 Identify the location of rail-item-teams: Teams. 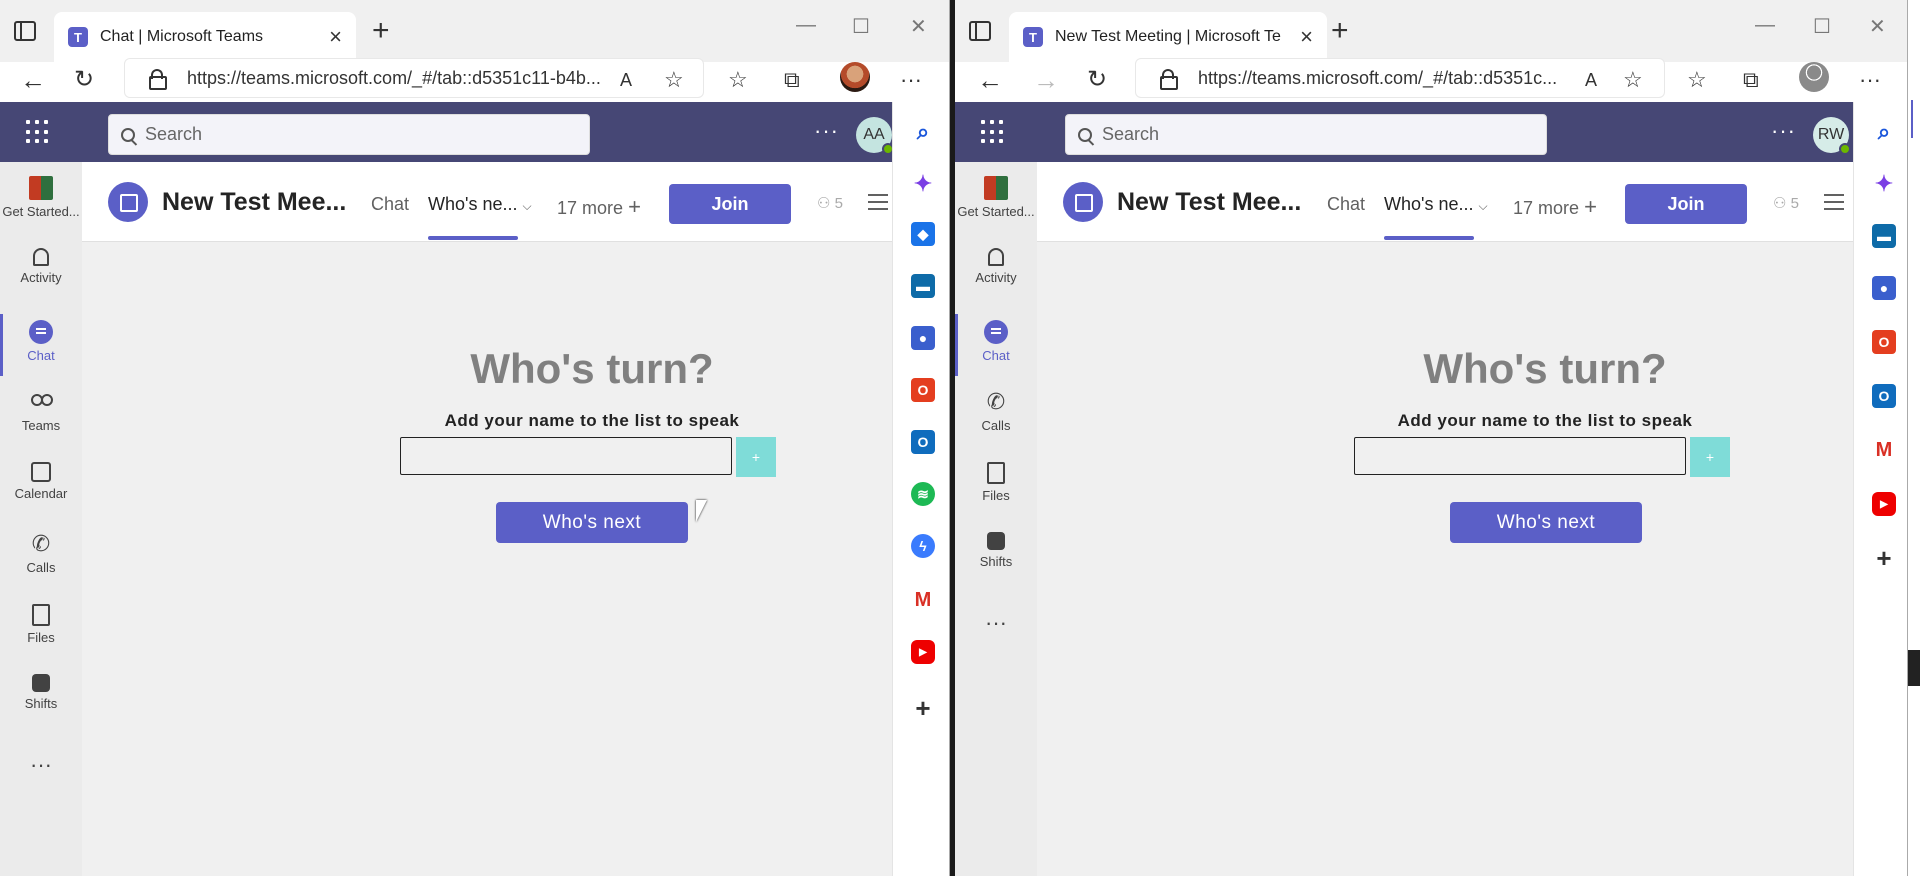
(41, 415).